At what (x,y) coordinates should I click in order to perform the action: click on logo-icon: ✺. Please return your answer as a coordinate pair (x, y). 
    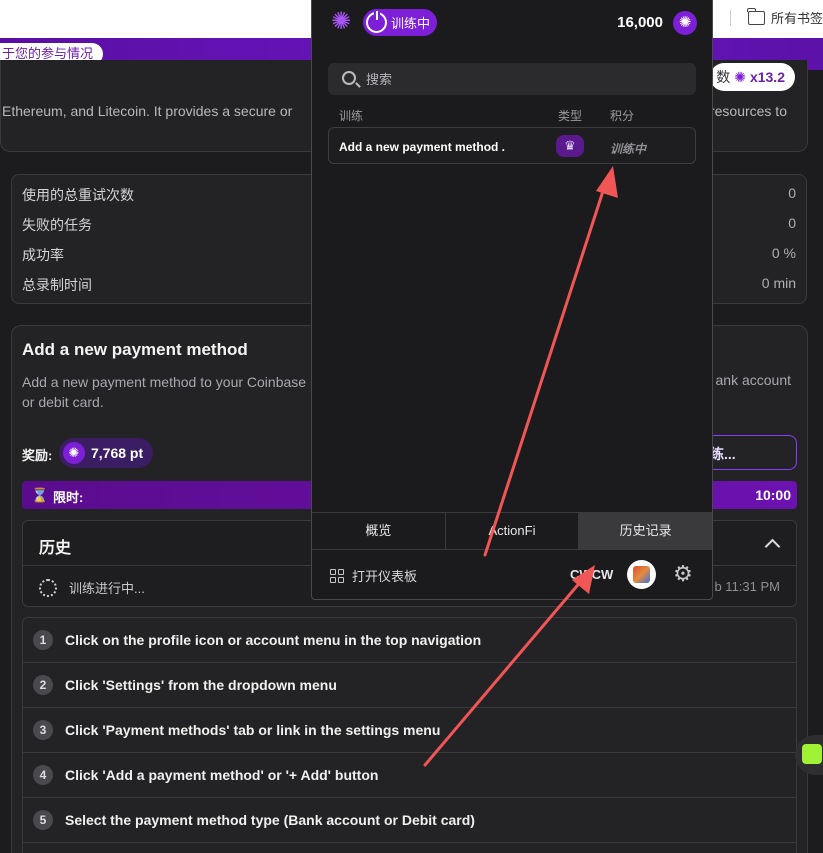
    Looking at the image, I should click on (341, 21).